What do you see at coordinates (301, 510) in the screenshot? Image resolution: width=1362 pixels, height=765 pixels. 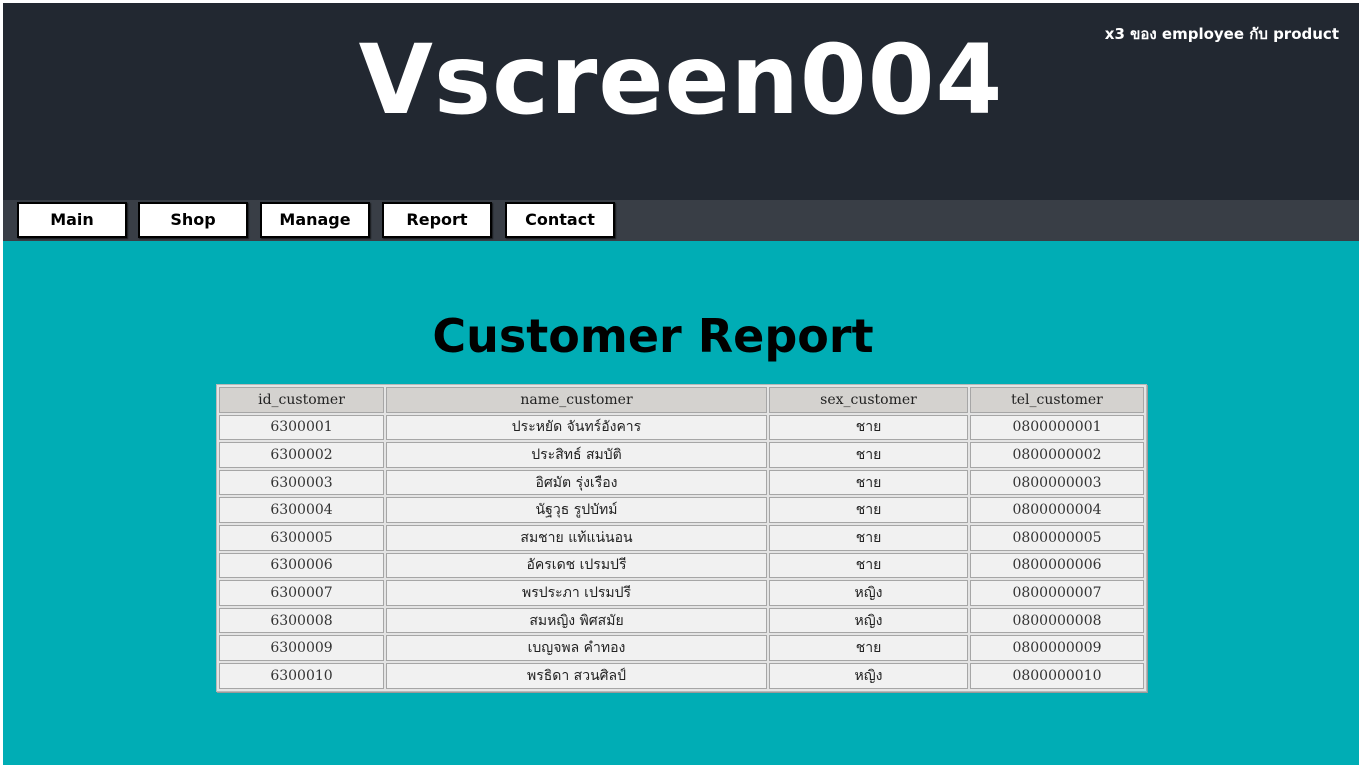 I see `cell-id-customer: 6300004` at bounding box center [301, 510].